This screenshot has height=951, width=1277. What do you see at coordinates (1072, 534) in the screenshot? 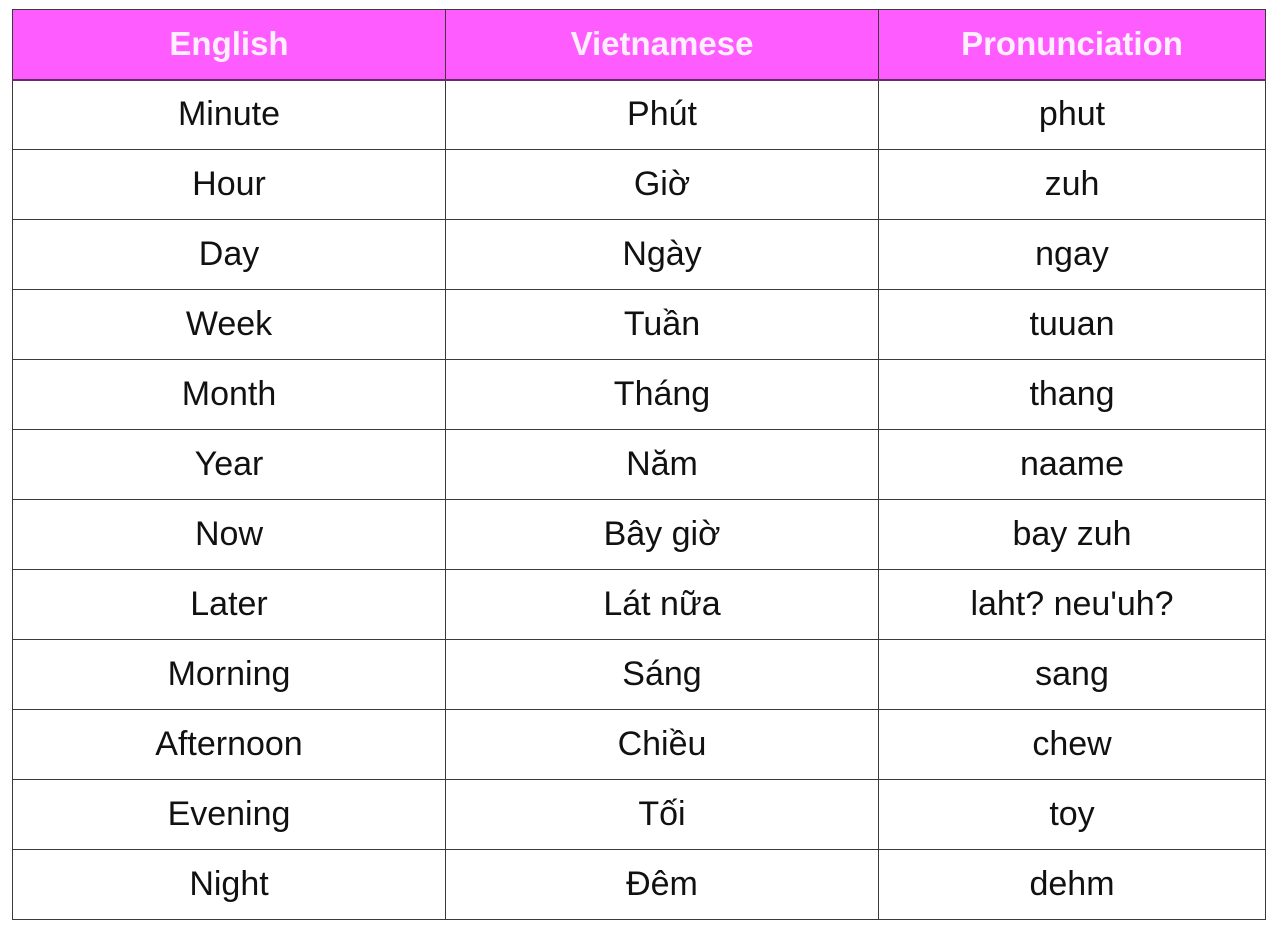
I see `pronunciation-cell: bay zuh` at bounding box center [1072, 534].